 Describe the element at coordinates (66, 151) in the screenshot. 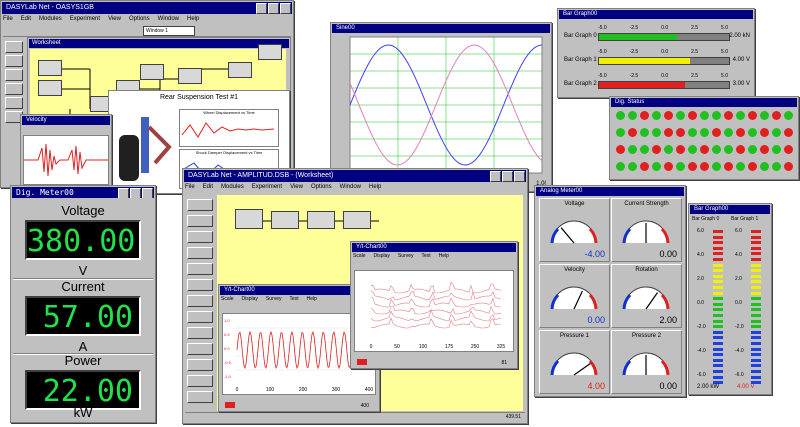

I see `velocity-window: Velocity` at that location.